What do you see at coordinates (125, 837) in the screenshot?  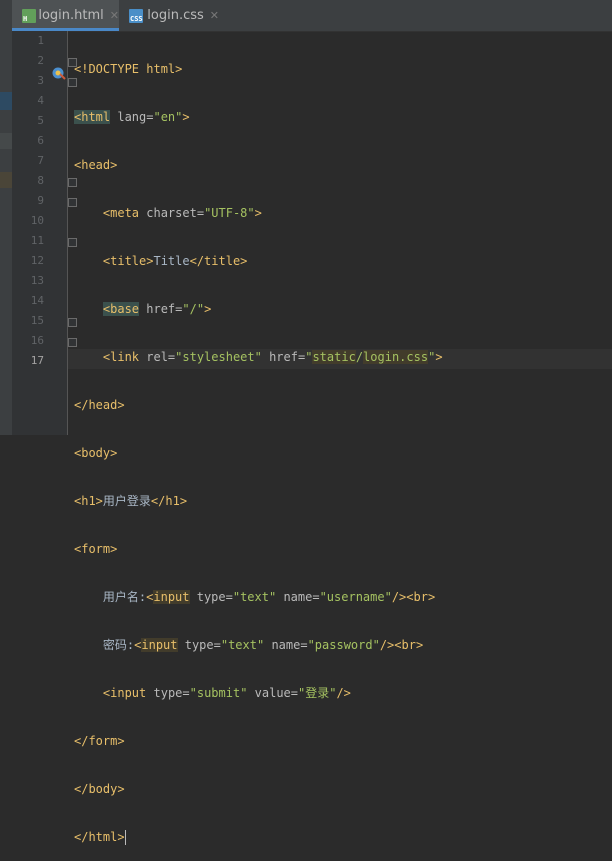 I see `text-cursor` at bounding box center [125, 837].